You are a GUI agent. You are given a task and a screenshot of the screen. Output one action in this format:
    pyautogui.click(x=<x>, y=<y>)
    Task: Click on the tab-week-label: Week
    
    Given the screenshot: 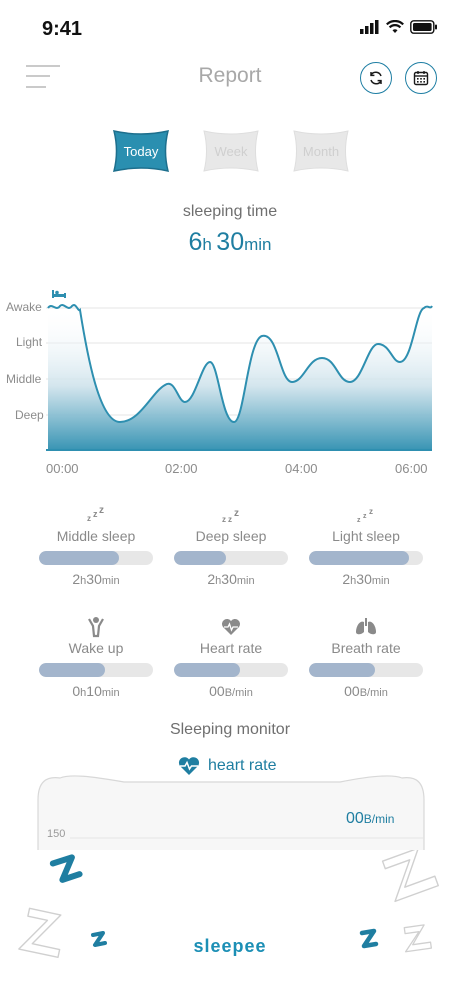 What is the action you would take?
    pyautogui.click(x=231, y=151)
    